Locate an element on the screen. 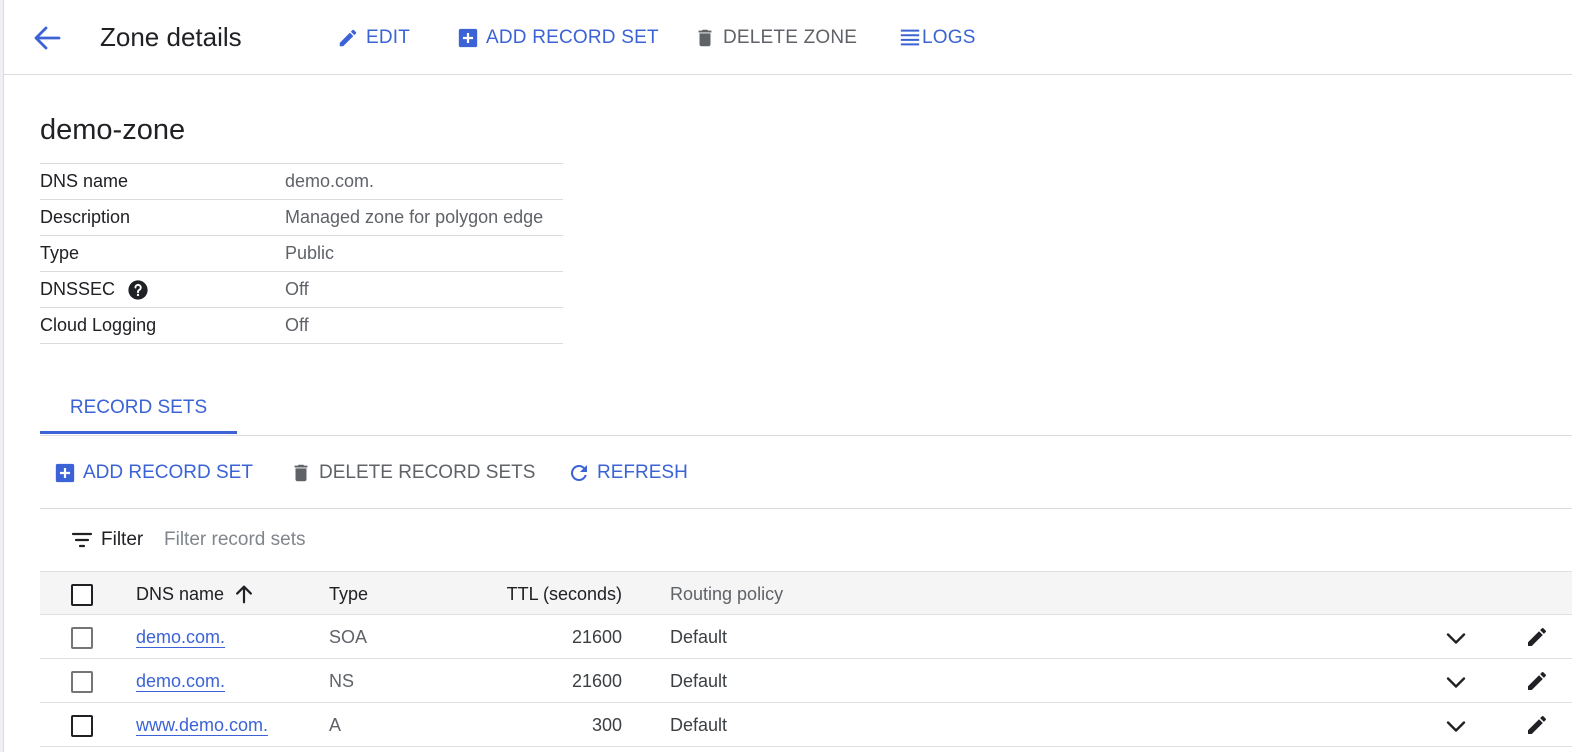  column-header-type: Type is located at coordinates (349, 594).